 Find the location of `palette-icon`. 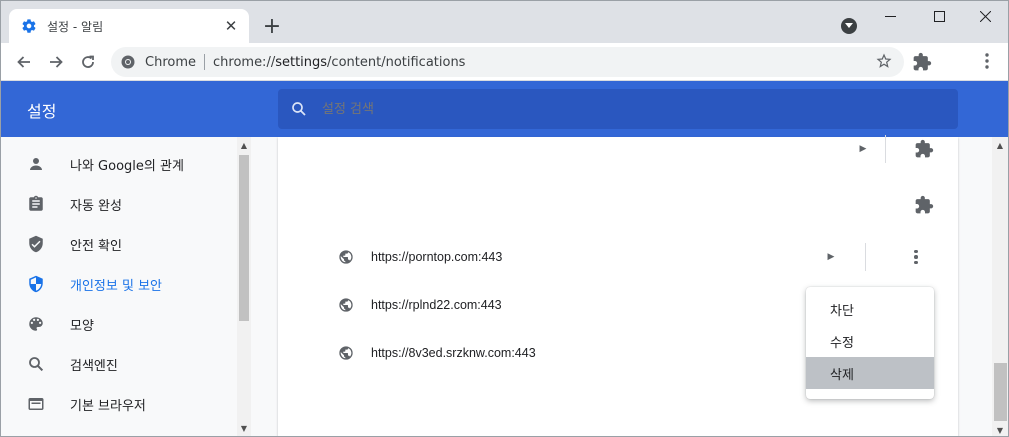

palette-icon is located at coordinates (36, 324).